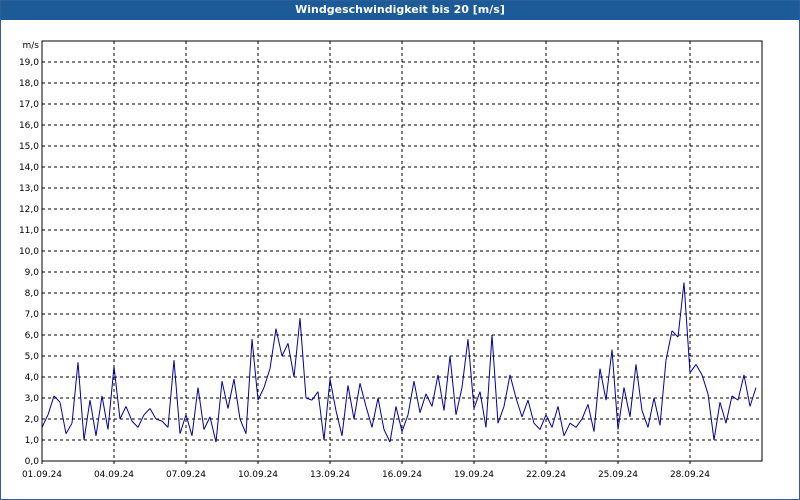 This screenshot has width=800, height=500. Describe the element at coordinates (618, 475) in the screenshot. I see `x-tick-label: 25.09.24` at that location.